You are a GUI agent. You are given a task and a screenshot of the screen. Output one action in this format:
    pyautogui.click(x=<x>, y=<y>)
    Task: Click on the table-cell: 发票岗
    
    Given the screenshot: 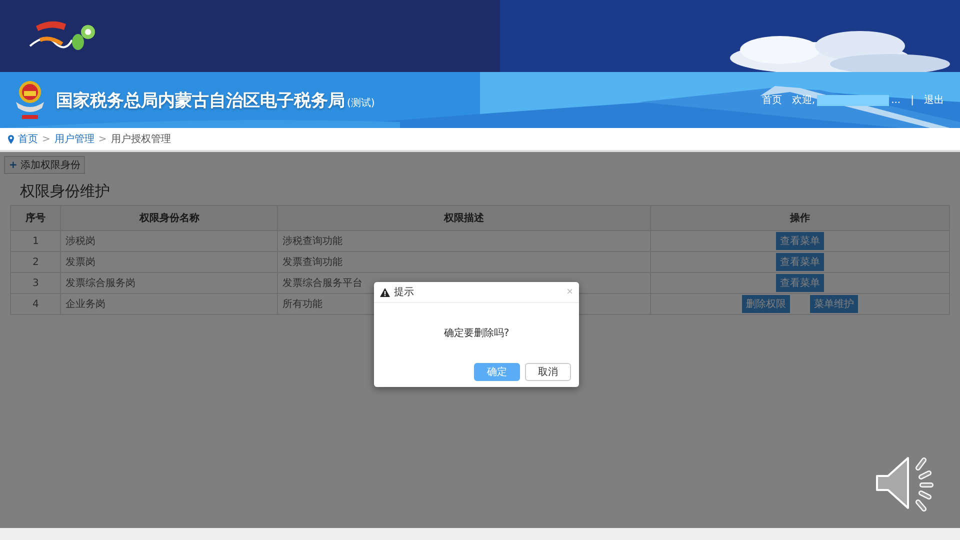 What is the action you would take?
    pyautogui.click(x=169, y=262)
    